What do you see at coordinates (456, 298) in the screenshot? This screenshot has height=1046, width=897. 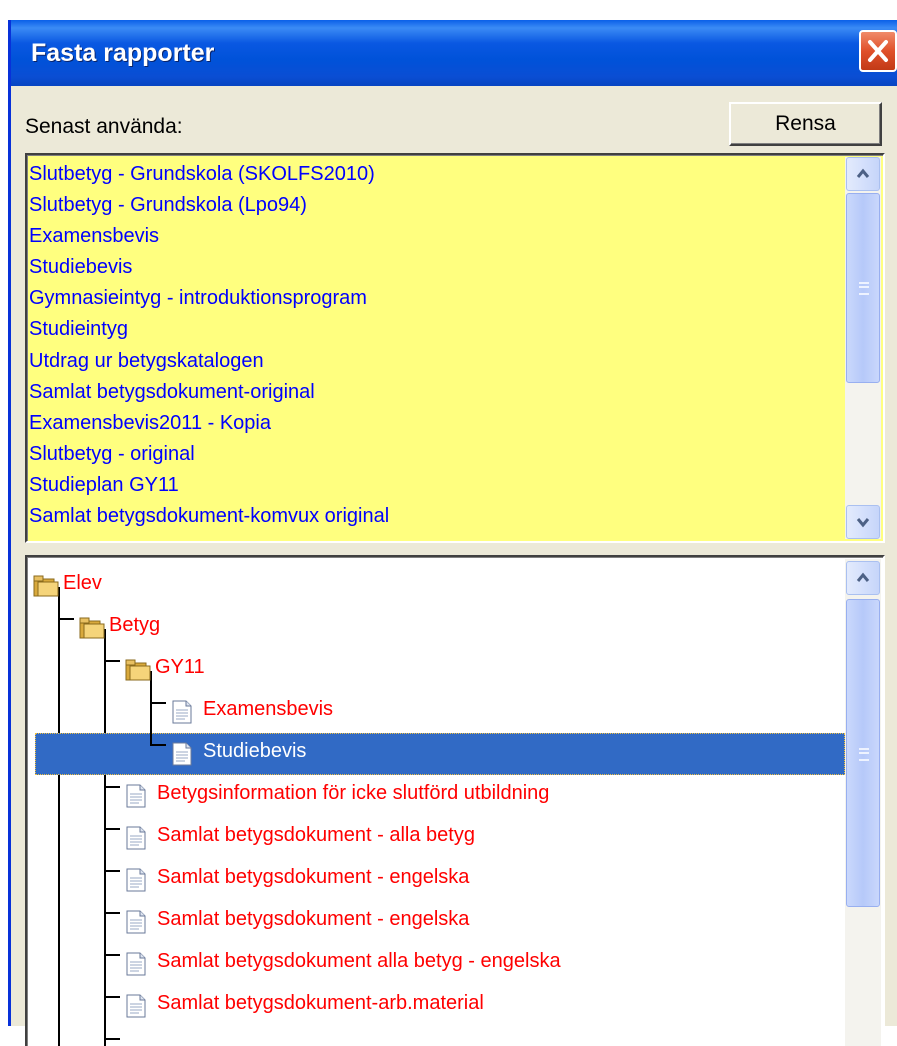 I see `list-item: Gymnasieintyg - introduktionsprogram` at bounding box center [456, 298].